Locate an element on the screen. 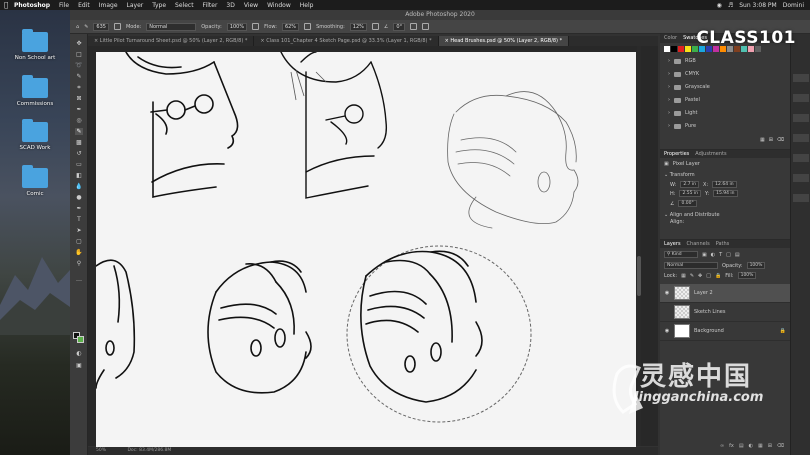 The height and width of the screenshot is (455, 810). tab-color: Color is located at coordinates (670, 38).